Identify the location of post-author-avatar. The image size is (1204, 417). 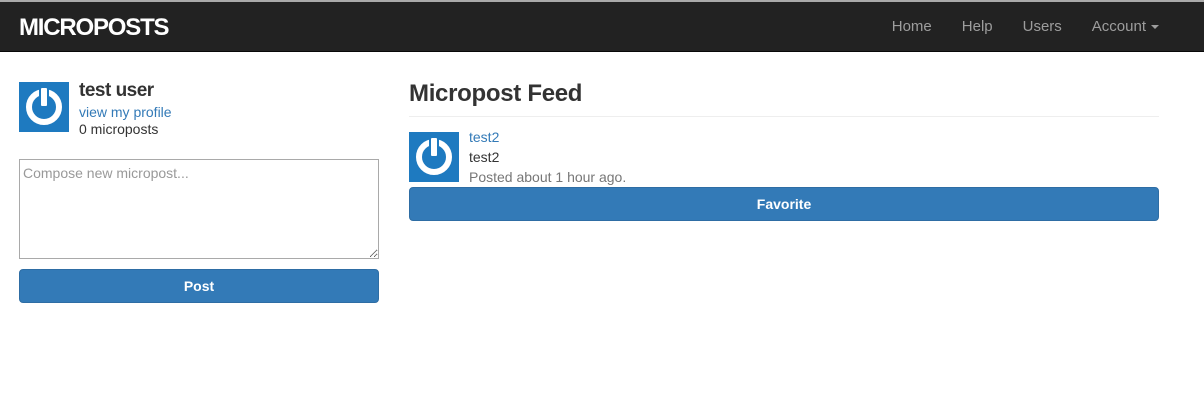
(434, 157).